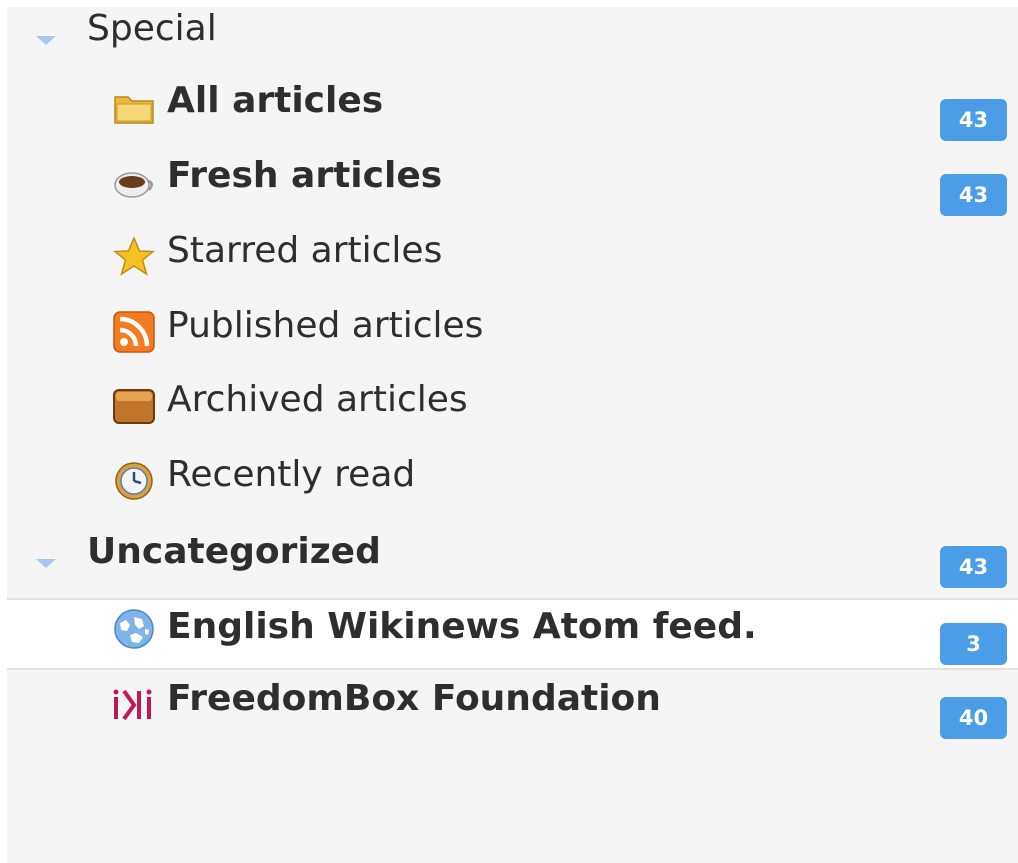  I want to click on category-label: Special, so click(152, 28).